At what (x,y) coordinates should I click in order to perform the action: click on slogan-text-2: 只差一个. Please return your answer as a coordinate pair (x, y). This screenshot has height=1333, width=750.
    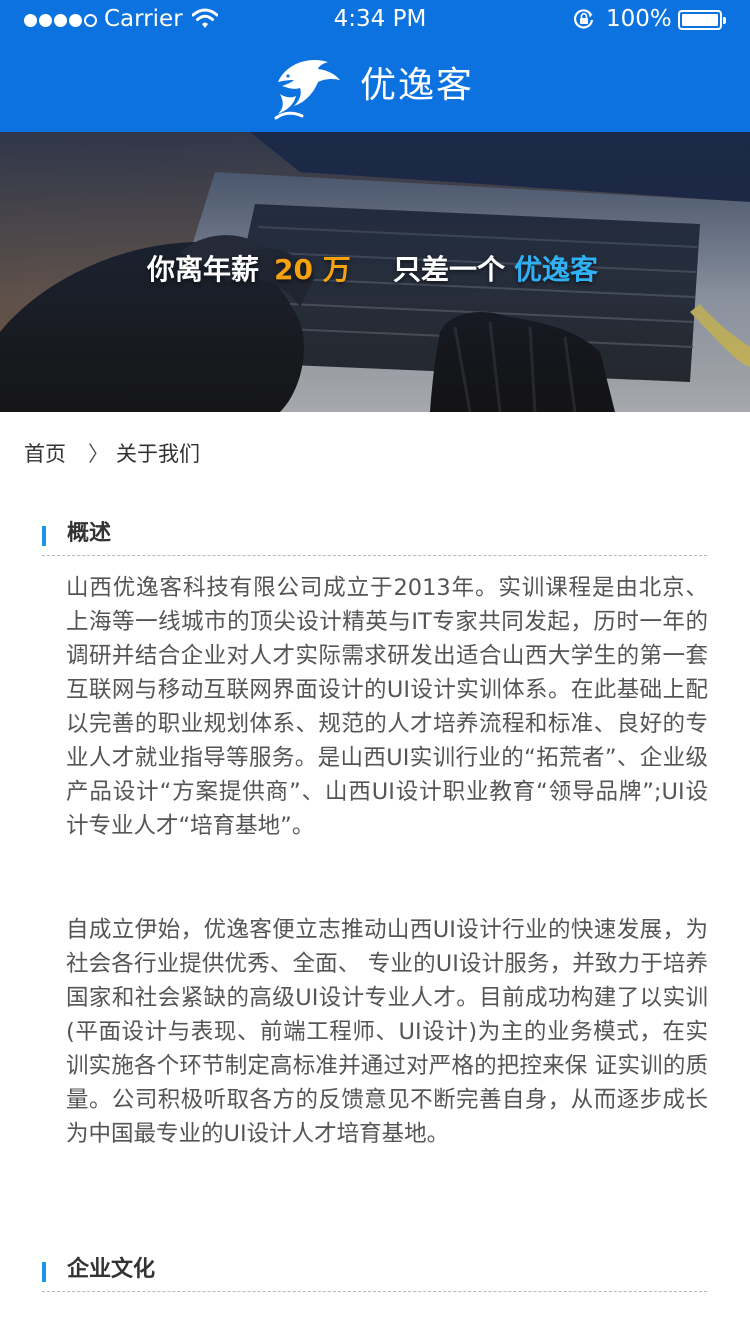
    Looking at the image, I should click on (449, 269).